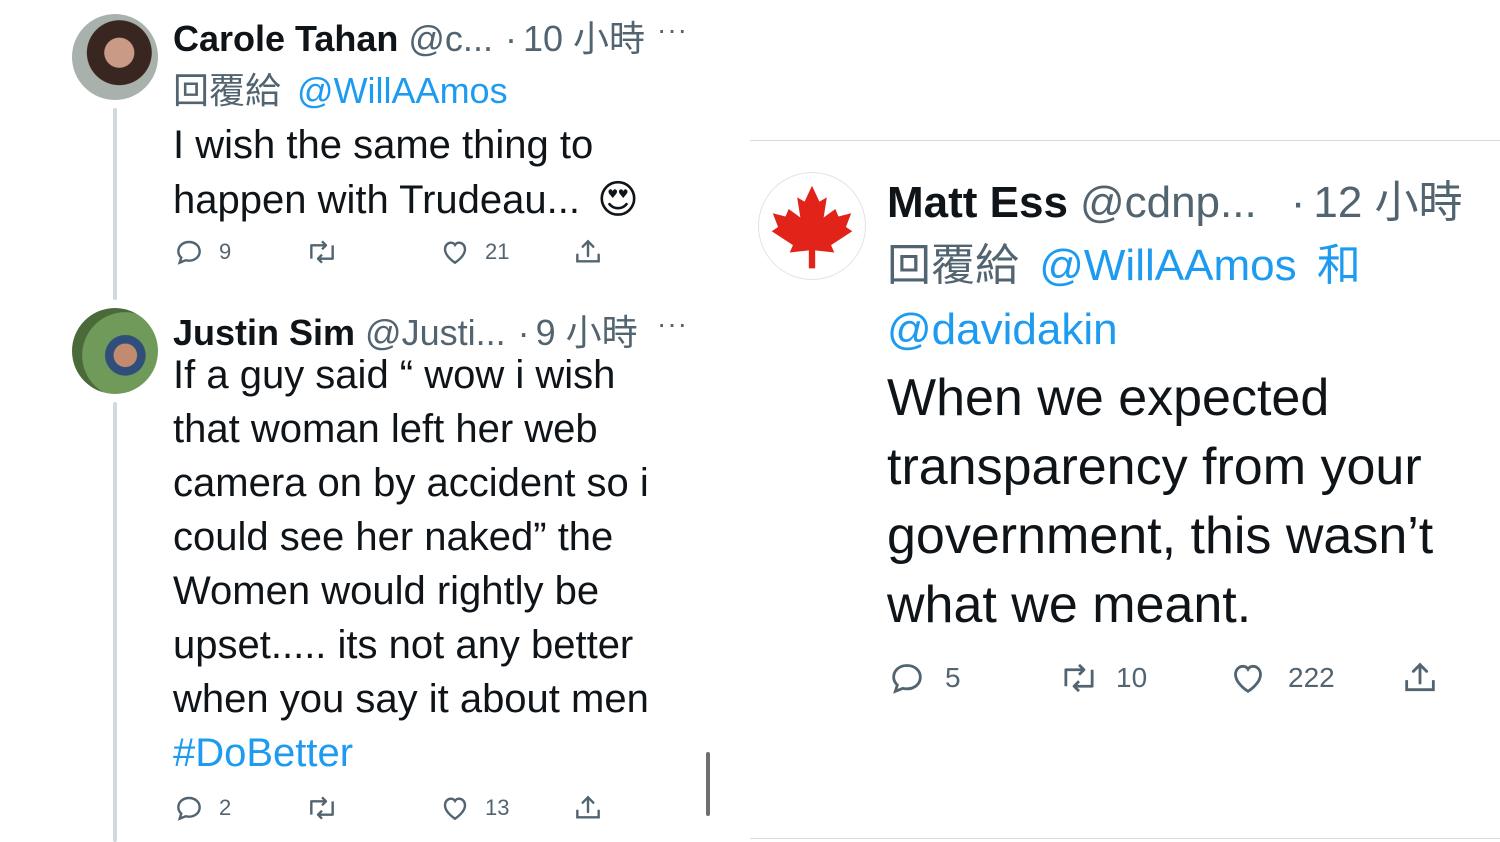 The height and width of the screenshot is (842, 1500). I want to click on tweet-header: Carole Tahan @c... · 10 小時, so click(409, 36).